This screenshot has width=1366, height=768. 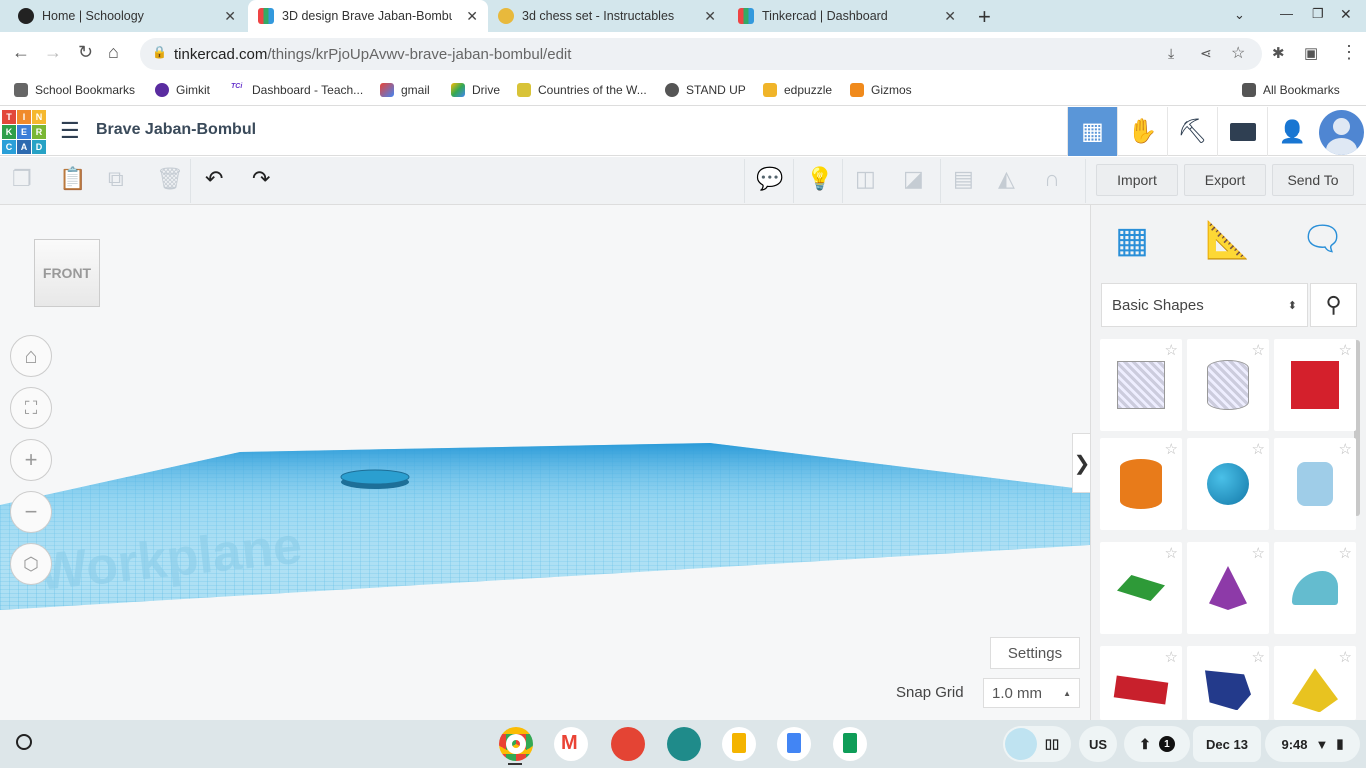 What do you see at coordinates (881, 90) in the screenshot?
I see `bookmark-gizmos: Gizmos` at bounding box center [881, 90].